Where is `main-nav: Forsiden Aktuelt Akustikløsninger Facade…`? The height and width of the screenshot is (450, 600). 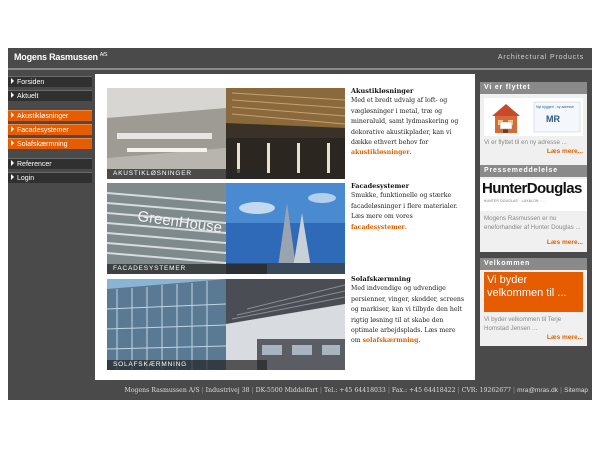
main-nav: Forsiden Aktuelt Akustikløsninger Facade… is located at coordinates (50, 131).